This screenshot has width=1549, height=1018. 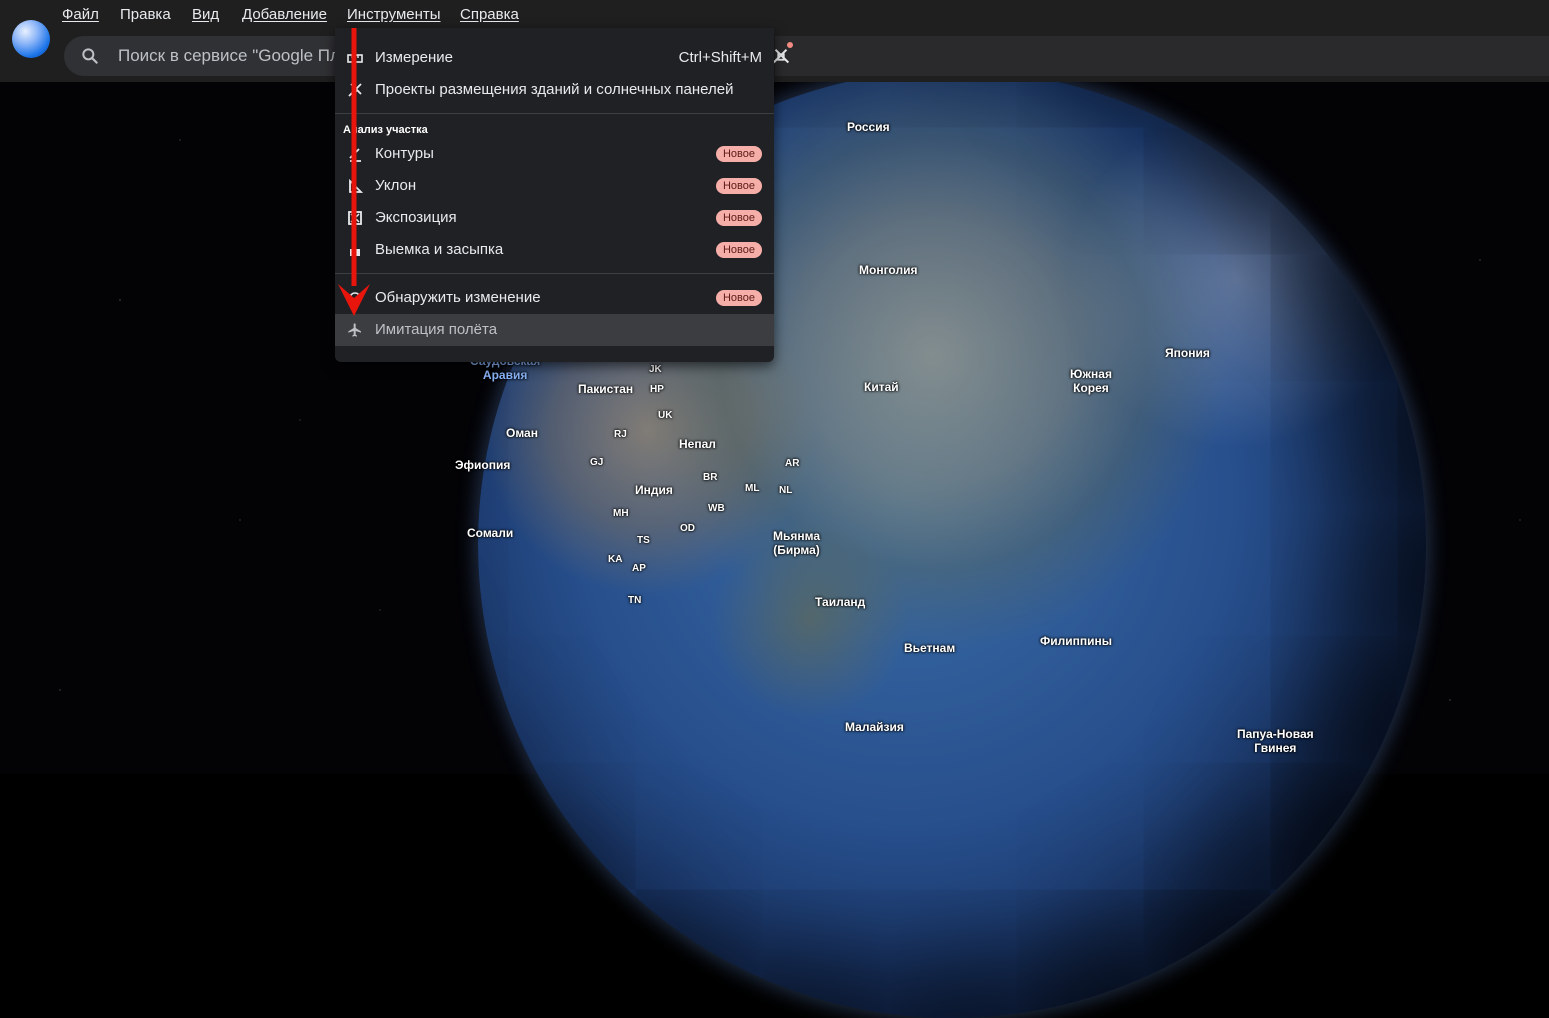 I want to click on map-label-state: UK, so click(x=665, y=415).